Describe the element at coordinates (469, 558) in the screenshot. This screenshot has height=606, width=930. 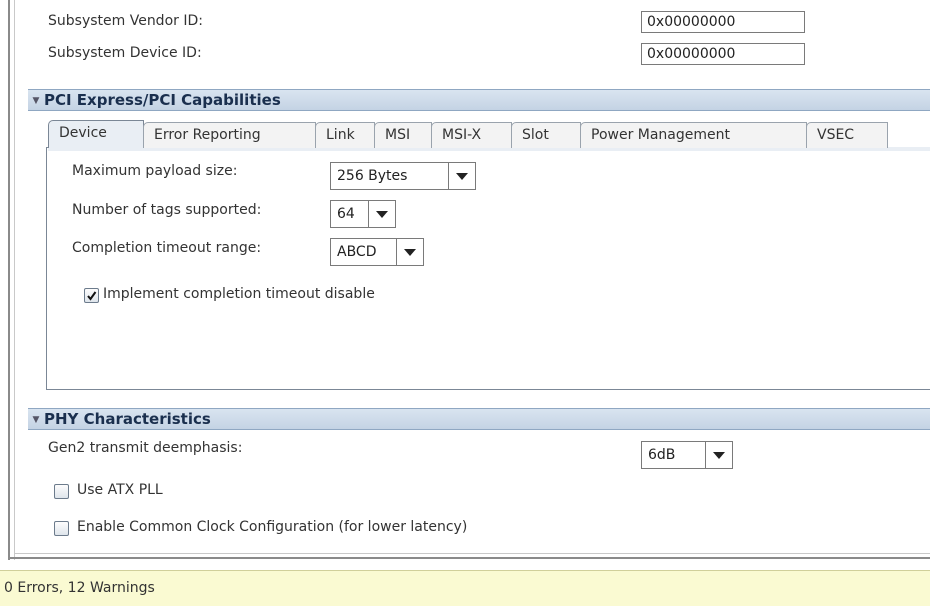
I see `panel-bottom-border` at that location.